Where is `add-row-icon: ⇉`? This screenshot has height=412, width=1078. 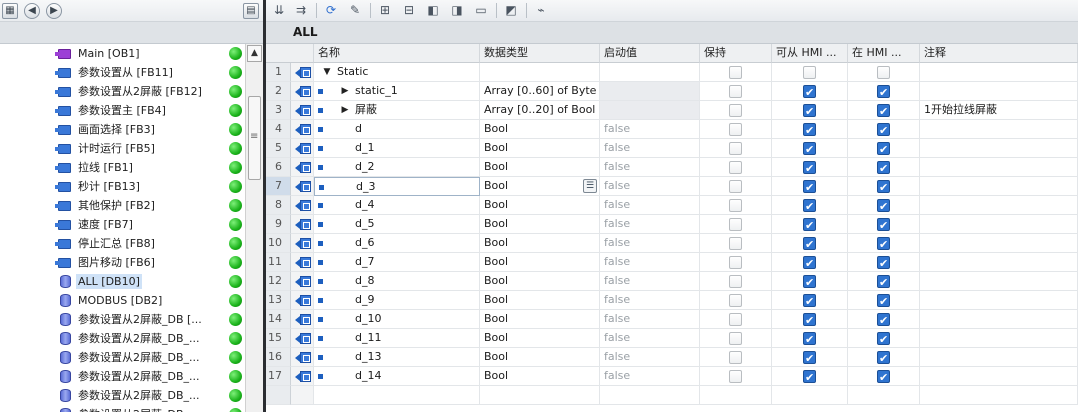 add-row-icon: ⇉ is located at coordinates (301, 10).